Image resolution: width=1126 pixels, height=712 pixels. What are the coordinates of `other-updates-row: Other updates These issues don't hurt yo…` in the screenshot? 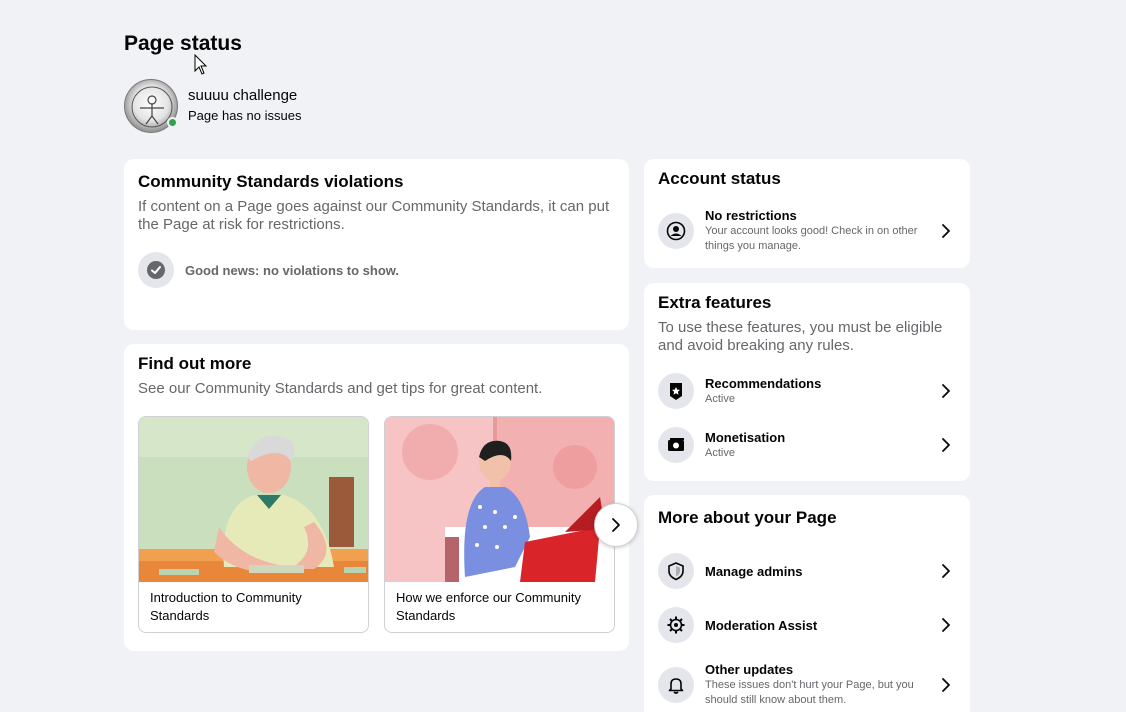 It's located at (807, 684).